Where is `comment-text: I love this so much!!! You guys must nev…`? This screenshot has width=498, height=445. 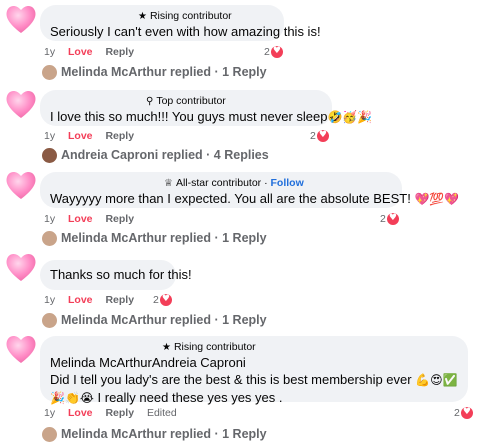
comment-text: I love this so much!!! You guys must nev… is located at coordinates (211, 116).